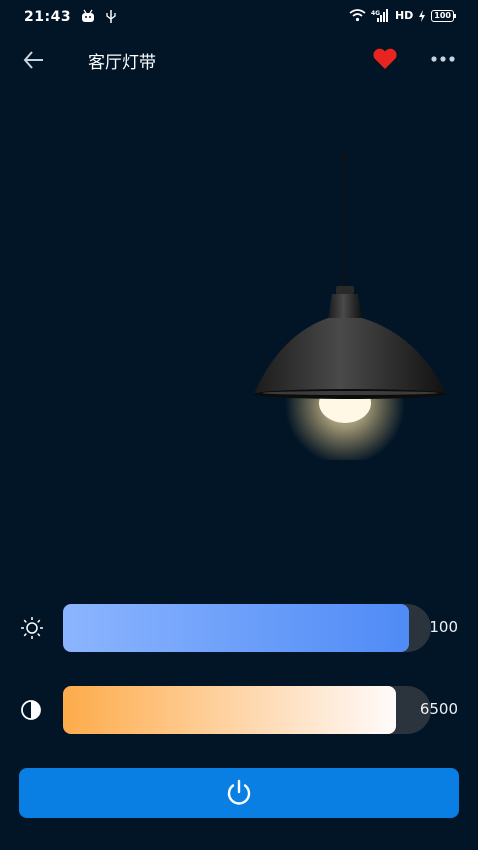 The height and width of the screenshot is (850, 478). Describe the element at coordinates (111, 16) in the screenshot. I see `usb-icon` at that location.